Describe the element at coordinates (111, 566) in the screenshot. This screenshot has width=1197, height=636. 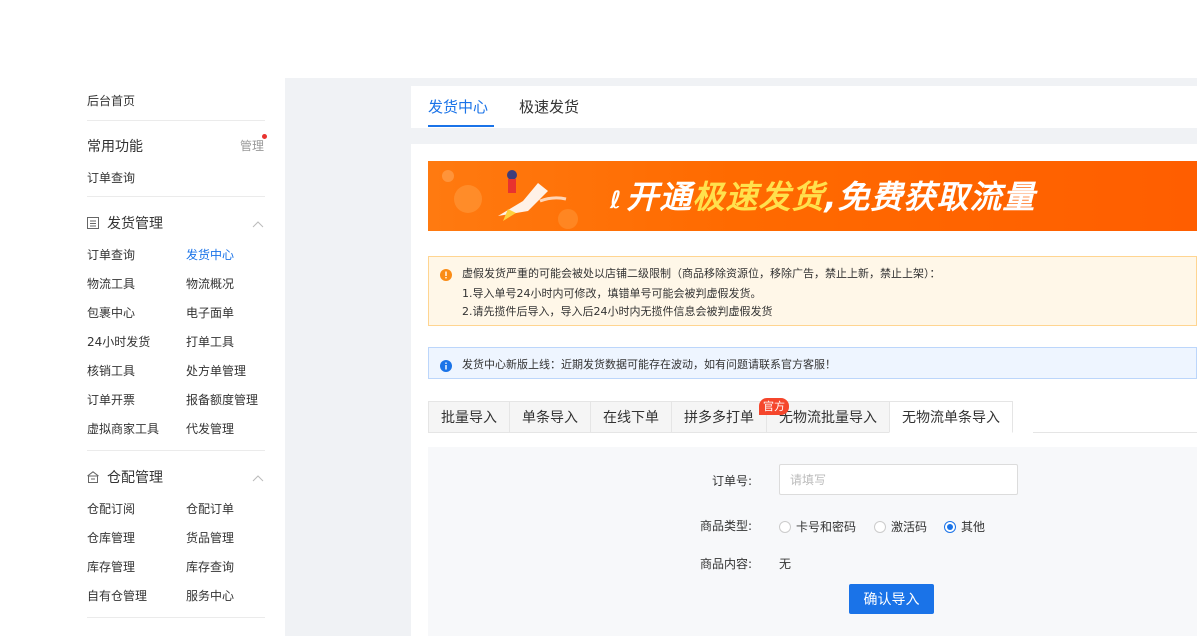
I see `sidebar-item-inventory-management: 库存管理` at that location.